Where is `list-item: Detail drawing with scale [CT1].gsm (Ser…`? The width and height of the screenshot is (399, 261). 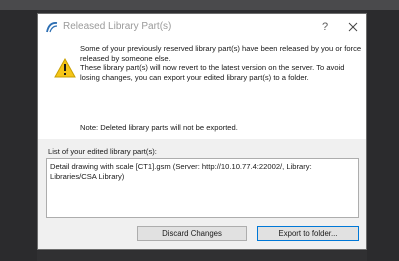 list-item: Detail drawing with scale [CT1].gsm (Ser… is located at coordinates (200, 171).